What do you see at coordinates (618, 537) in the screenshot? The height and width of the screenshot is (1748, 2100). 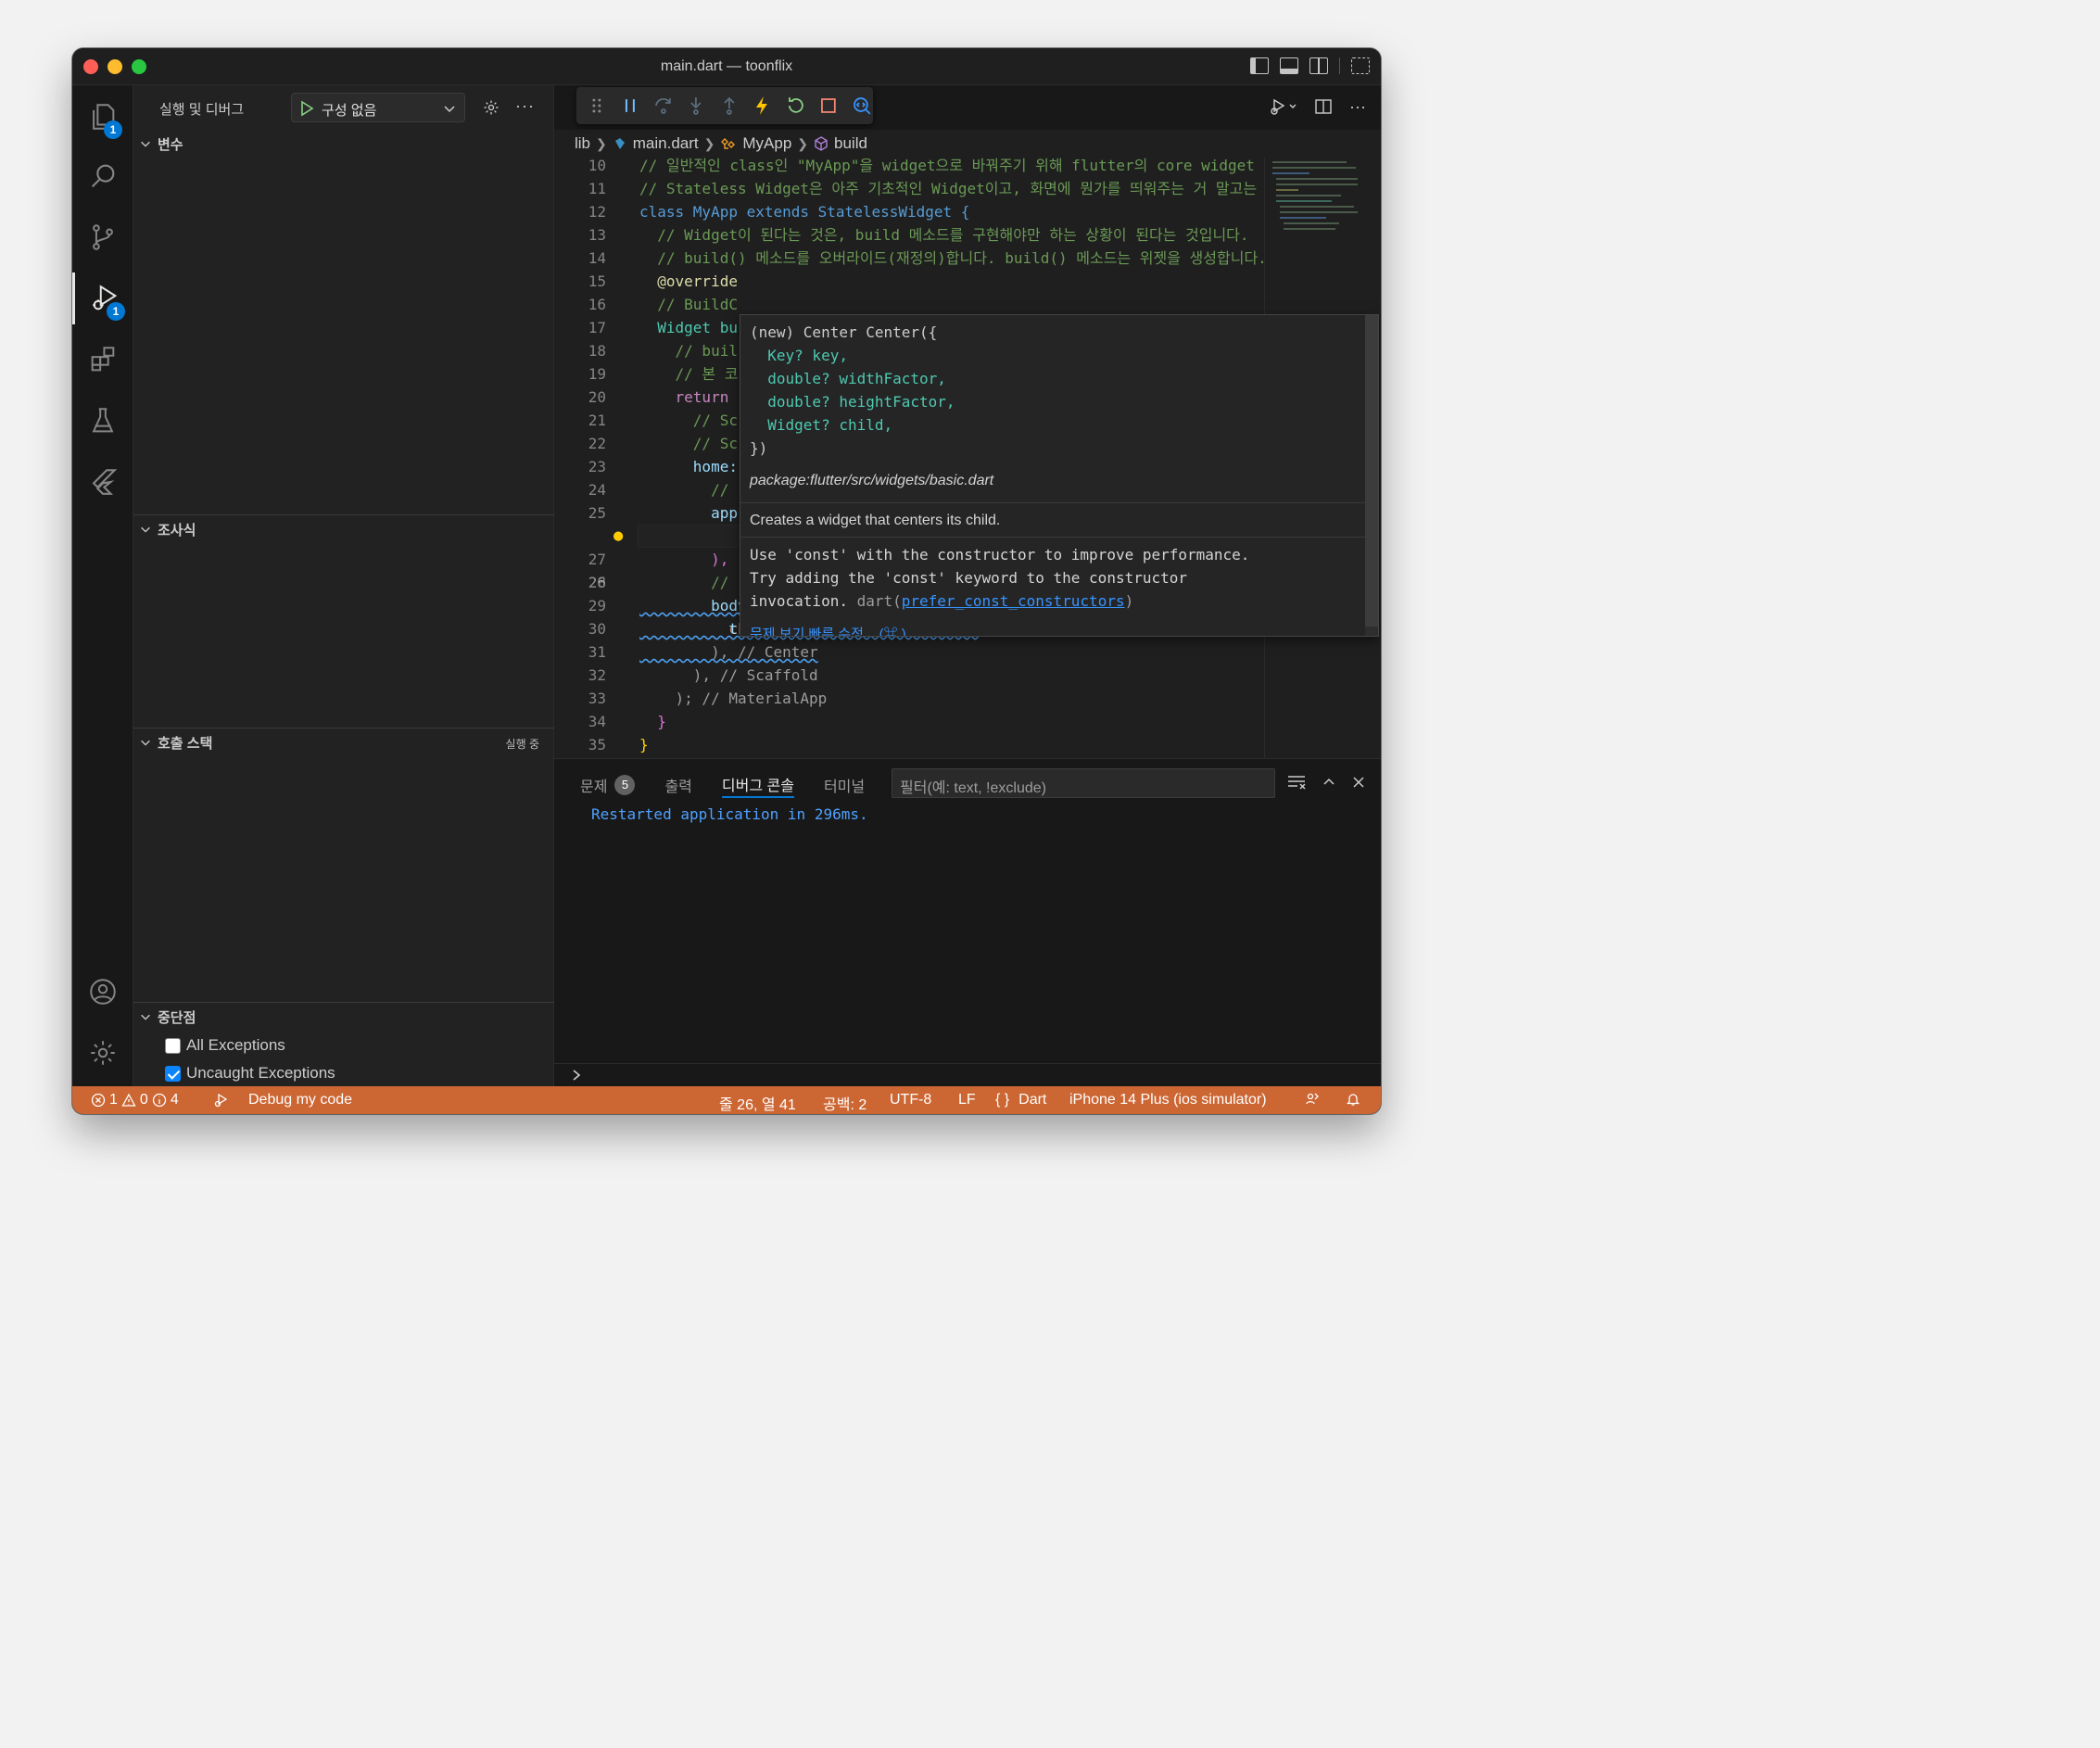 I see `lightbulb-icon: ●` at bounding box center [618, 537].